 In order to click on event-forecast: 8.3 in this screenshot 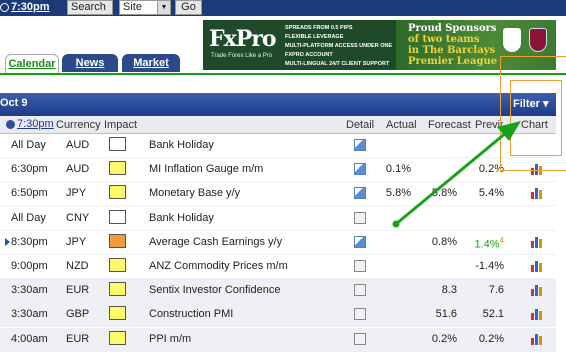, I will do `click(449, 290)`.